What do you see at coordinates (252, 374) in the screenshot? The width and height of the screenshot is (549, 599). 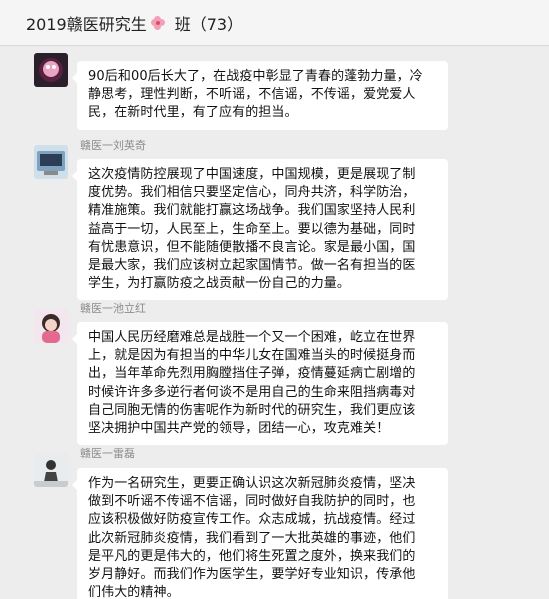 I see `message-text-line: 出，当年革命先烈用胸膛挡住子弹，疫情蔓延病亡剧增的` at bounding box center [252, 374].